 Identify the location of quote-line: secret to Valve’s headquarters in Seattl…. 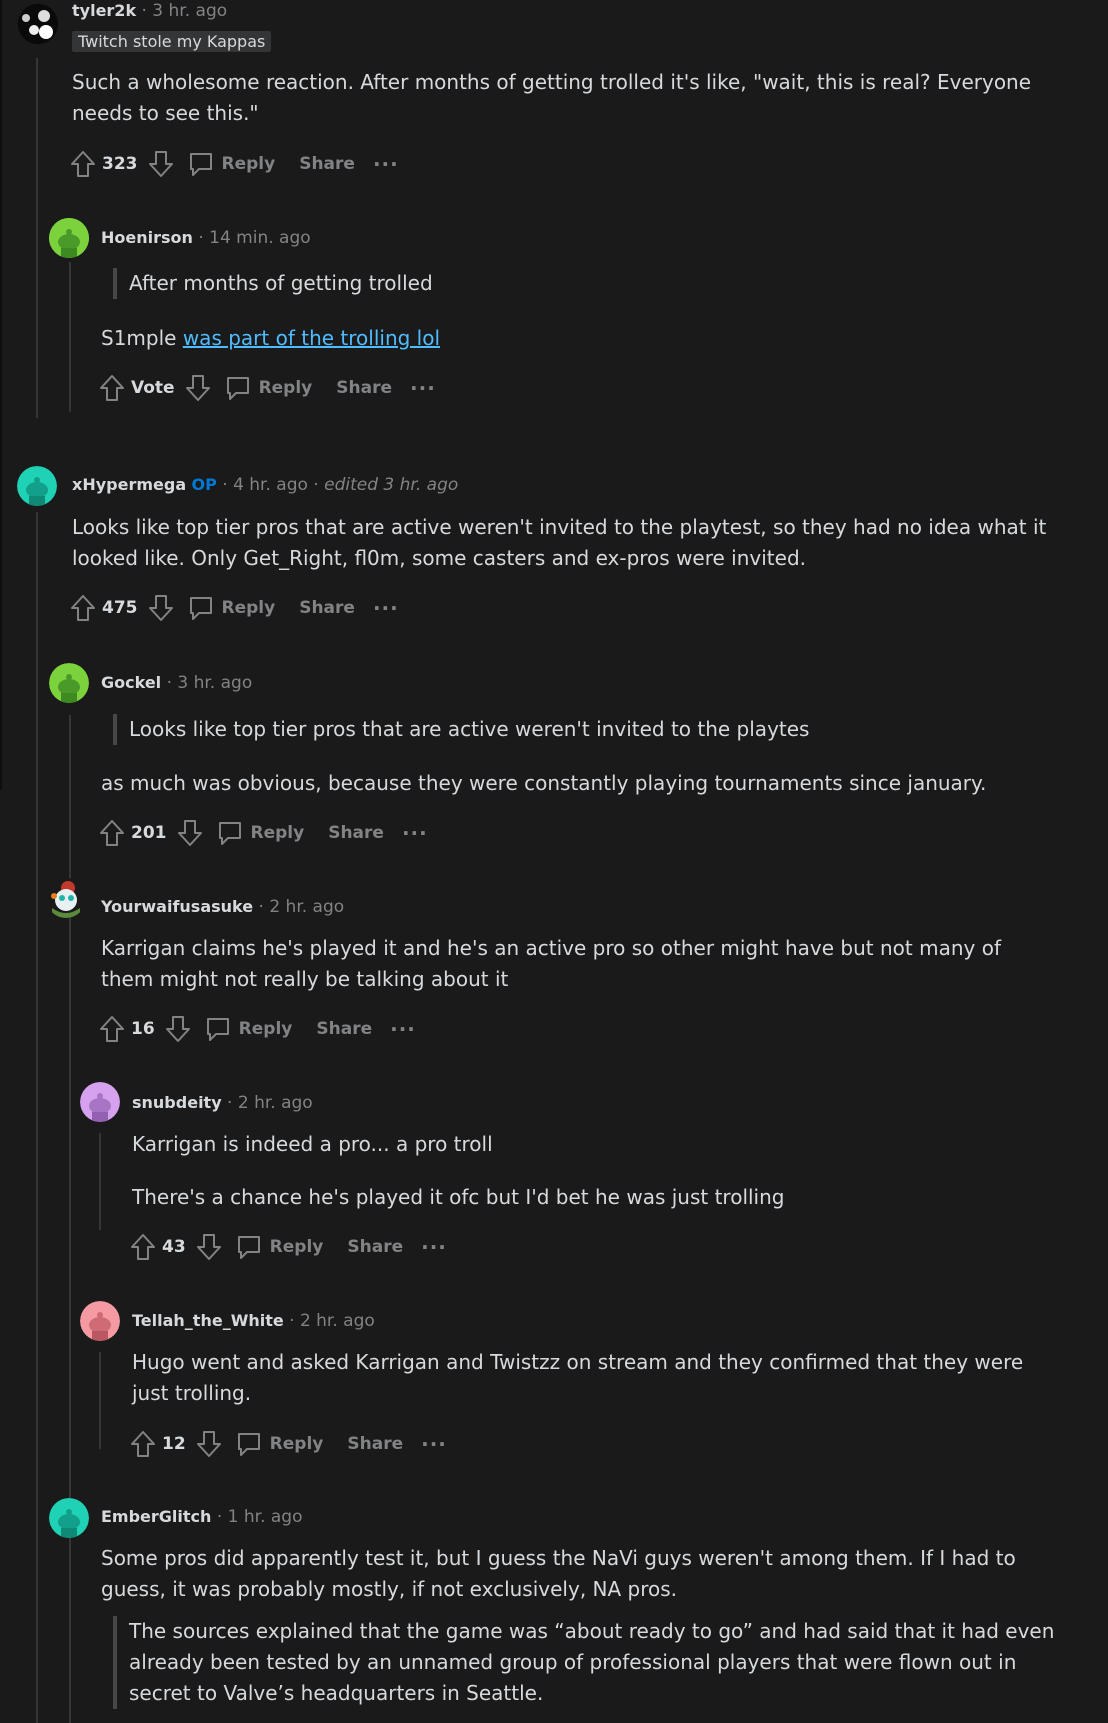
(336, 1693).